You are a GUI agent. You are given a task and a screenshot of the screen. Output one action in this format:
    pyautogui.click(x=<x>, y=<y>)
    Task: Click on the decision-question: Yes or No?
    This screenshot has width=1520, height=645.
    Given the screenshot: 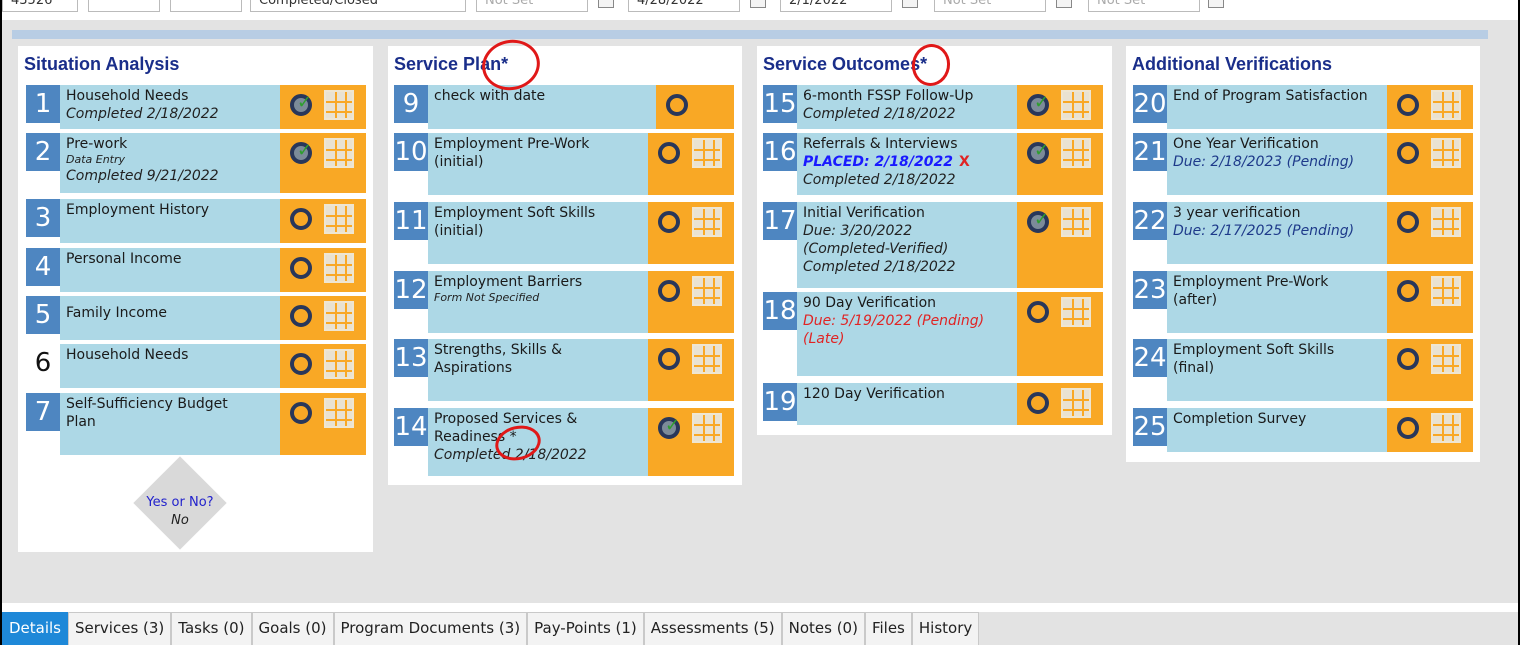 What is the action you would take?
    pyautogui.click(x=180, y=503)
    